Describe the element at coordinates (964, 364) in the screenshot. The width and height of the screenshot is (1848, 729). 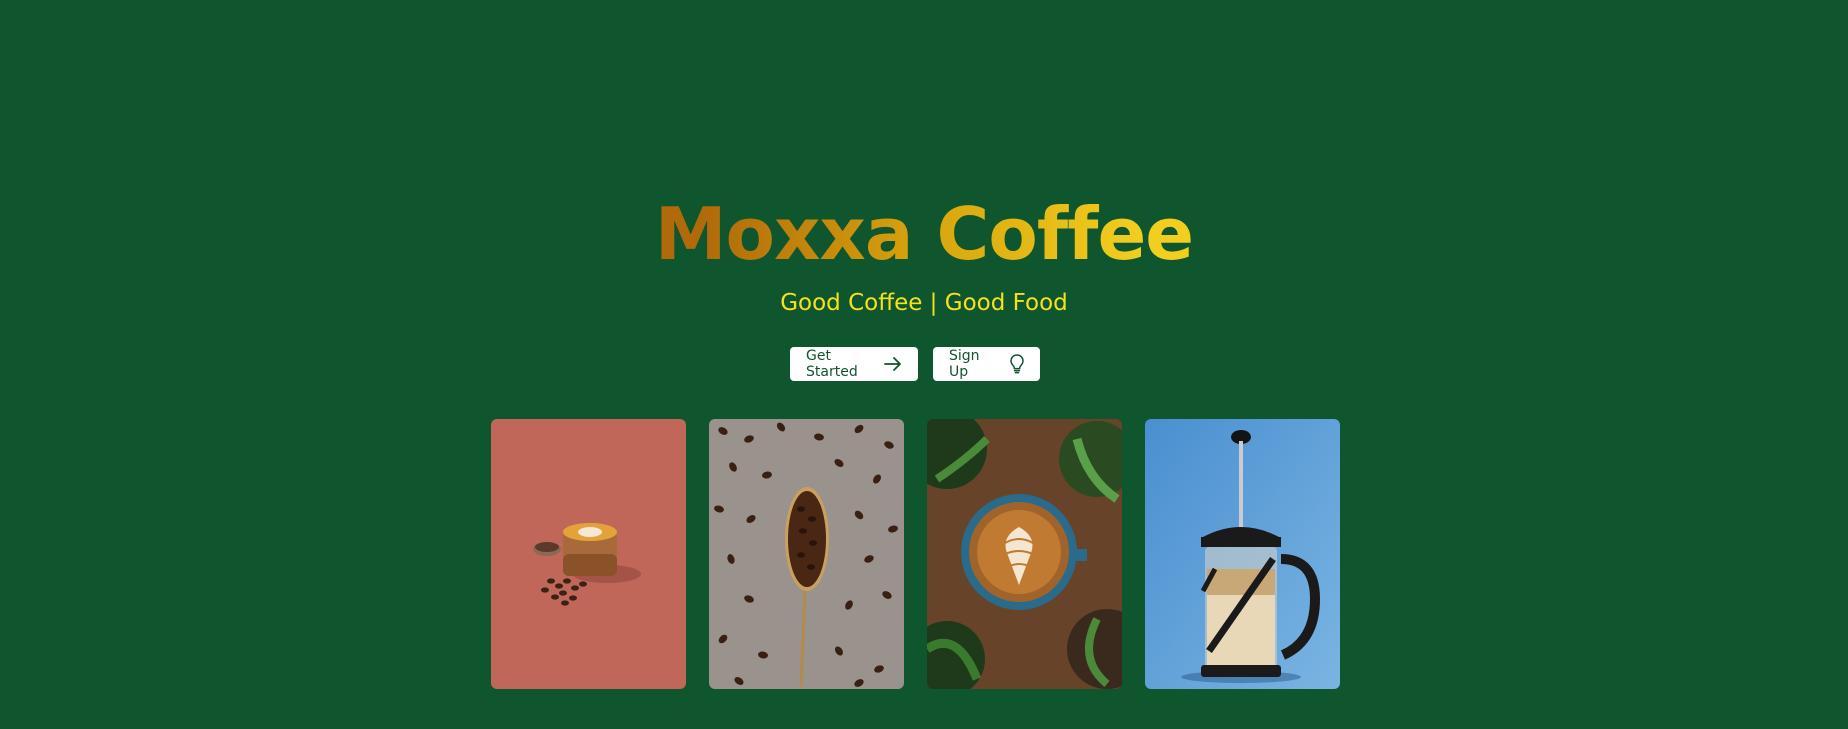
I see `sign-up-label: Sign Up` at that location.